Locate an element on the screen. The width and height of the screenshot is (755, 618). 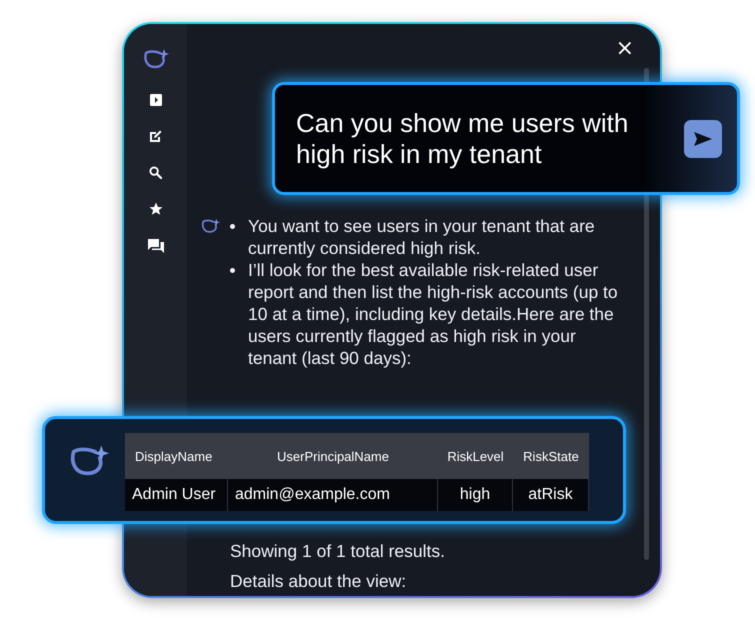
table-cell: atRisk is located at coordinates (551, 495).